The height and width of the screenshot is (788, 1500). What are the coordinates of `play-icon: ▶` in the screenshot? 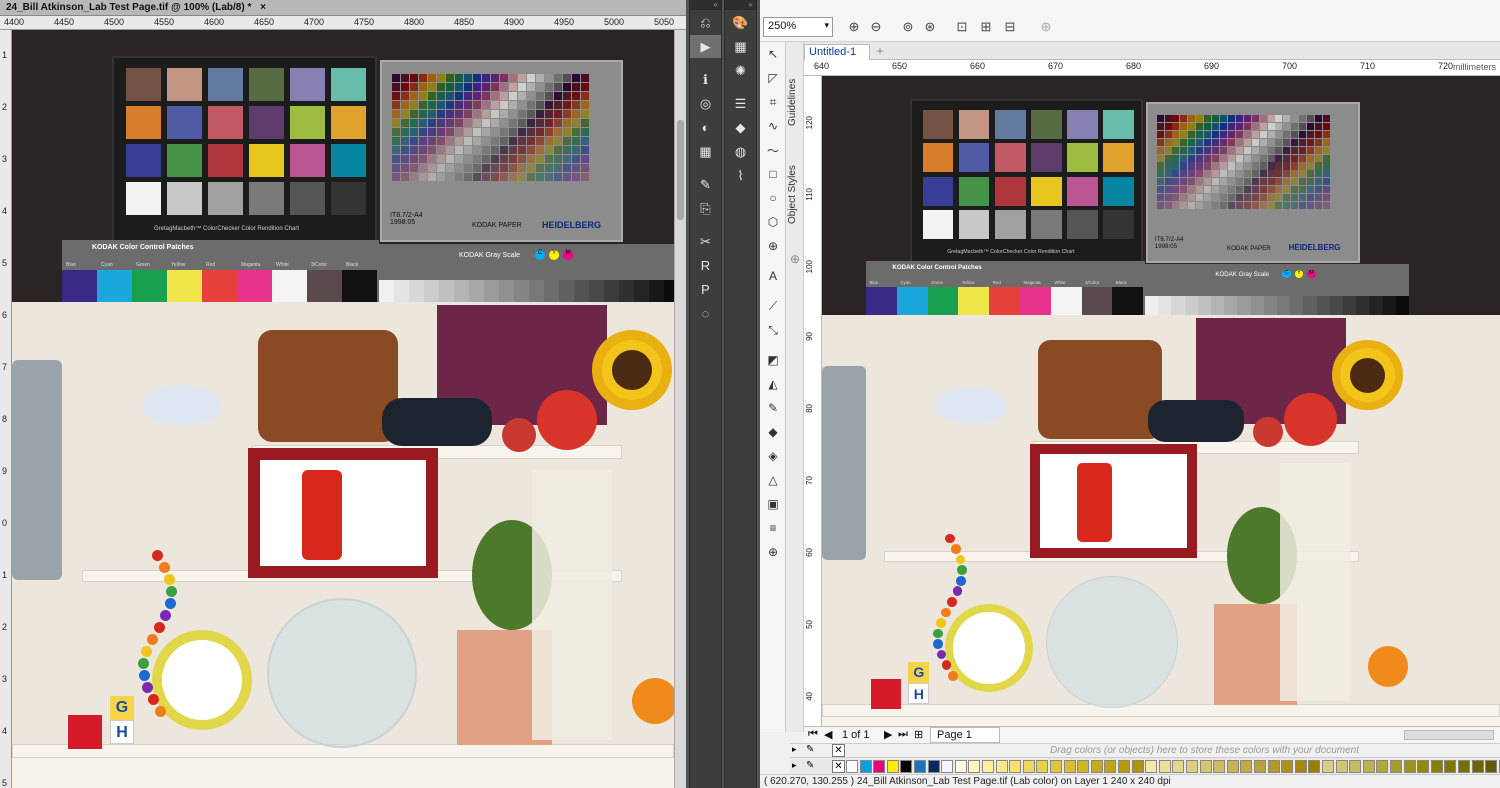 It's located at (705, 46).